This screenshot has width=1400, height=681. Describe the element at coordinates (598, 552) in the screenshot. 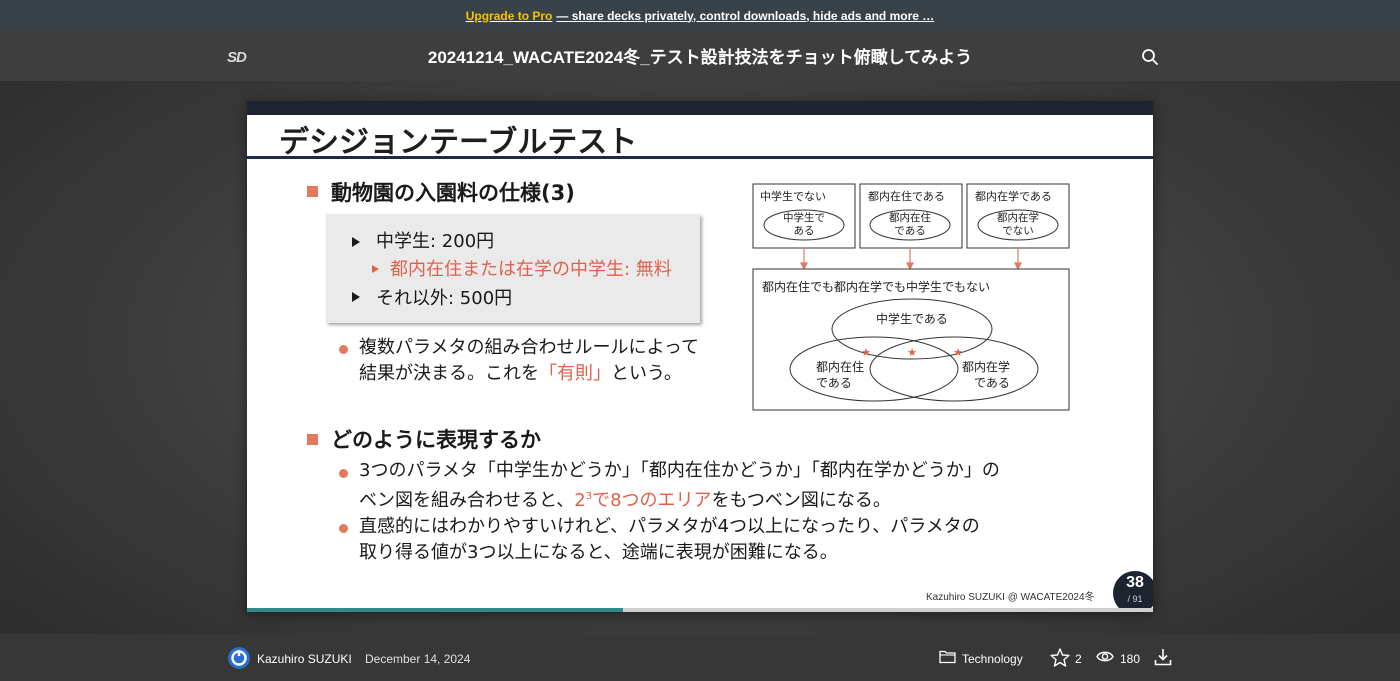

I see `bullet-3-line-2: 取り得る値が3つ以上になると、途端に表現が困難になる。` at that location.